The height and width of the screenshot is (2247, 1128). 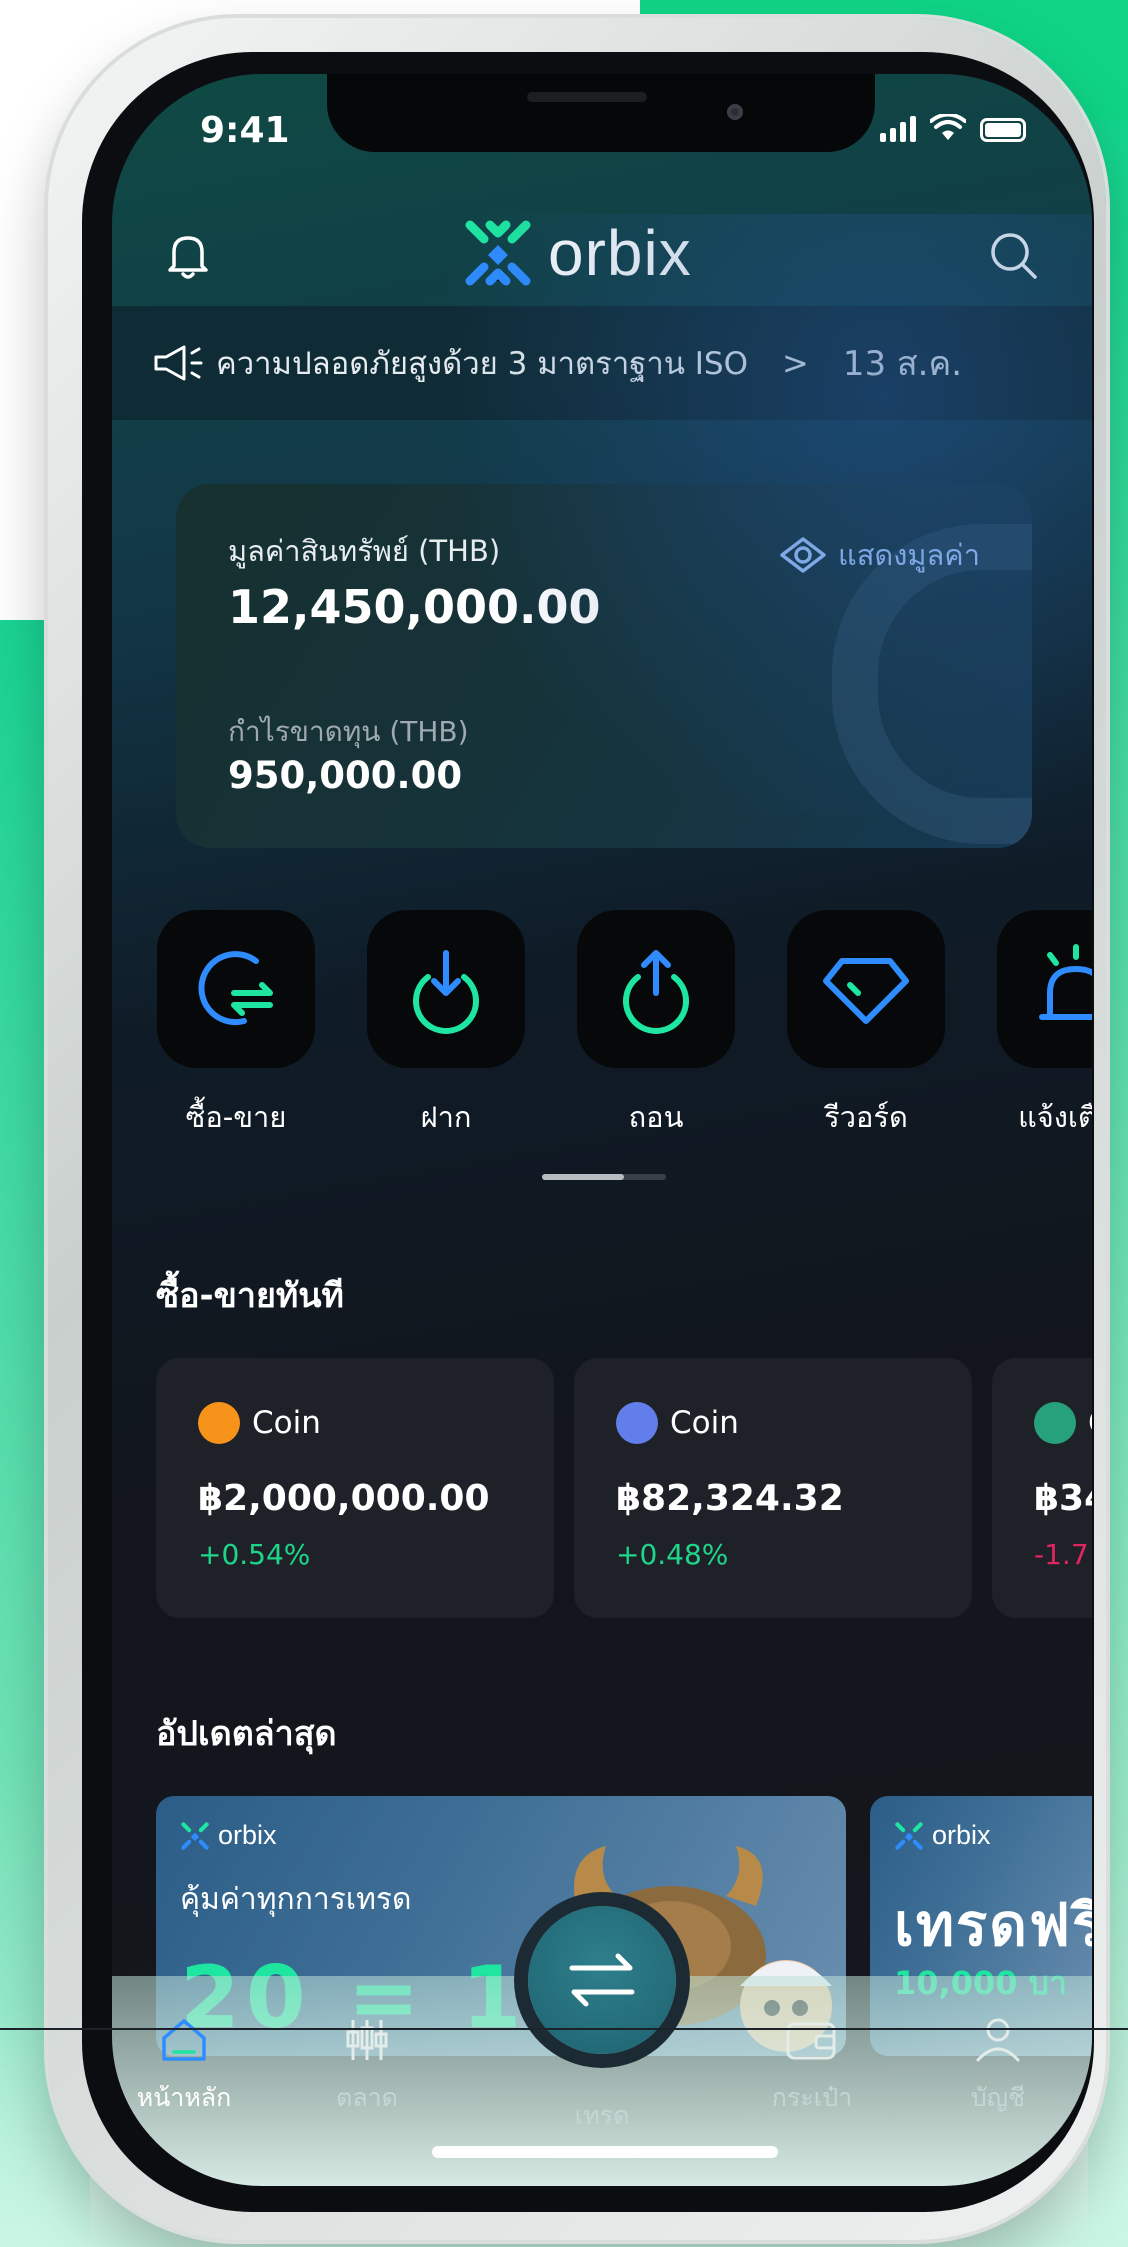 I want to click on show-value-toggle: แสดงมูลค่า, so click(x=879, y=555).